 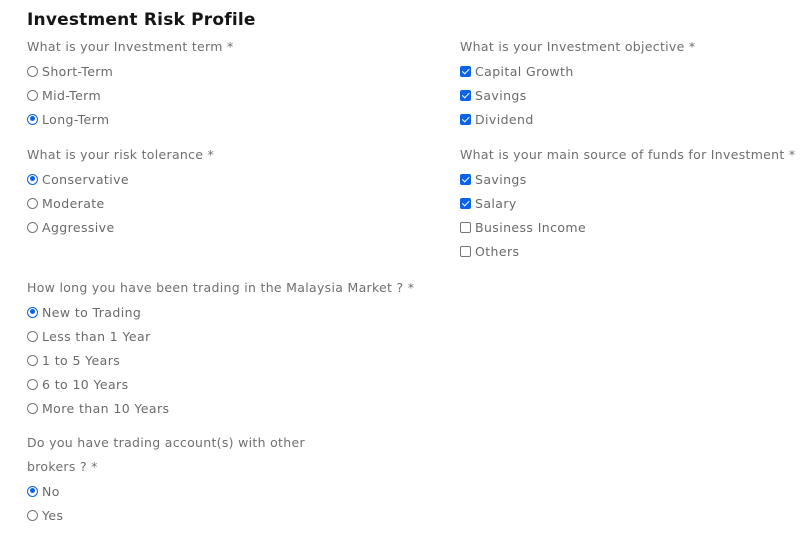 What do you see at coordinates (496, 203) in the screenshot?
I see `option-label: Salary` at bounding box center [496, 203].